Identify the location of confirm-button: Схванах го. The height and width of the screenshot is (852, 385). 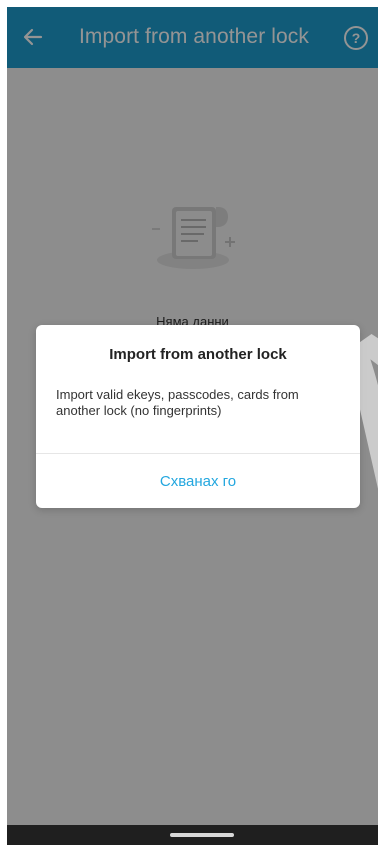
(198, 481).